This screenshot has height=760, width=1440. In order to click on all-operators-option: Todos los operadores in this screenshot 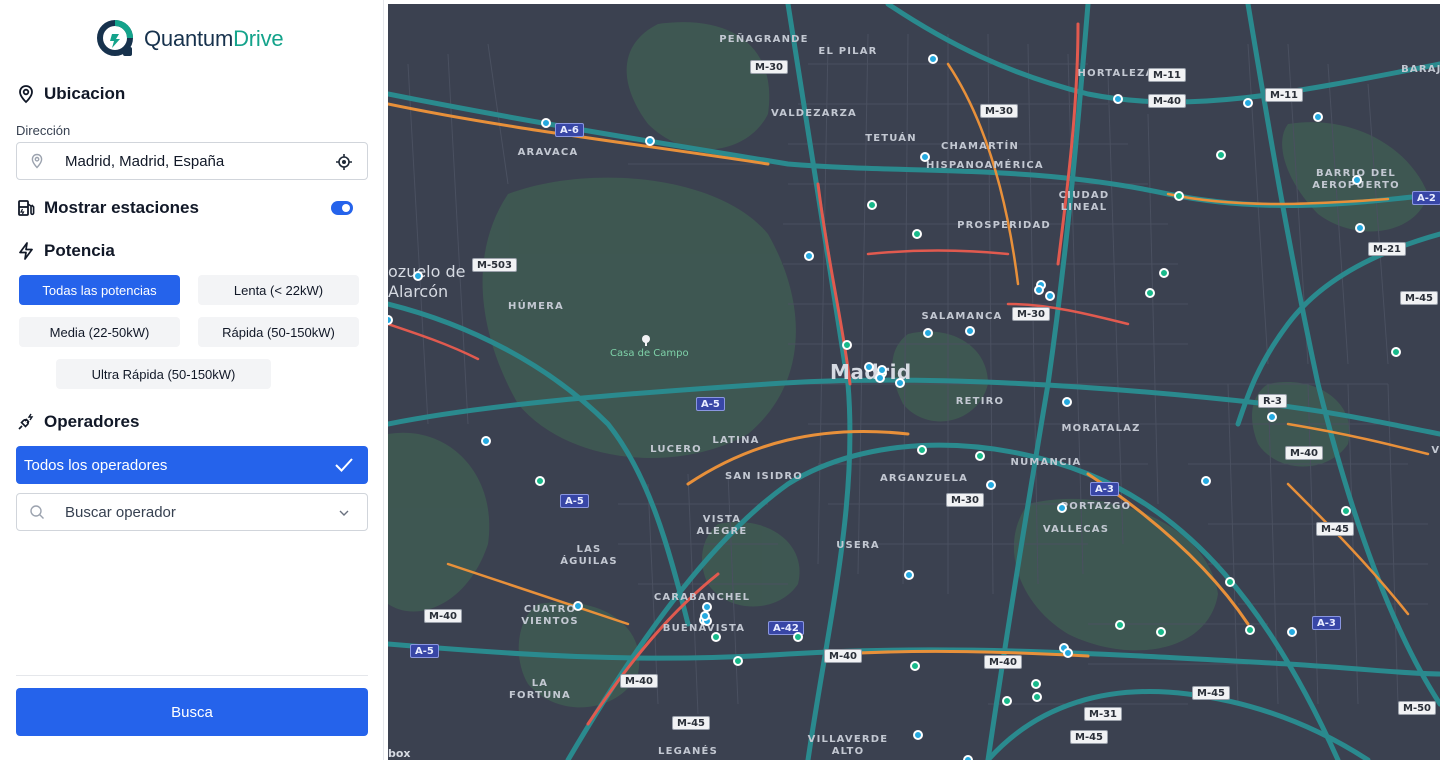, I will do `click(192, 465)`.